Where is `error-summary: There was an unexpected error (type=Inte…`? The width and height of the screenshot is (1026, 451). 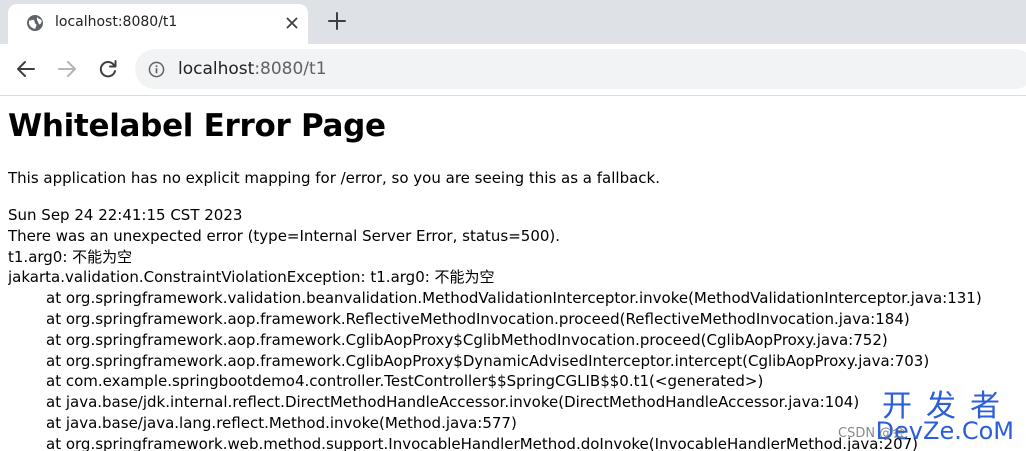 error-summary: There was an unexpected error (type=Inte… is located at coordinates (284, 235).